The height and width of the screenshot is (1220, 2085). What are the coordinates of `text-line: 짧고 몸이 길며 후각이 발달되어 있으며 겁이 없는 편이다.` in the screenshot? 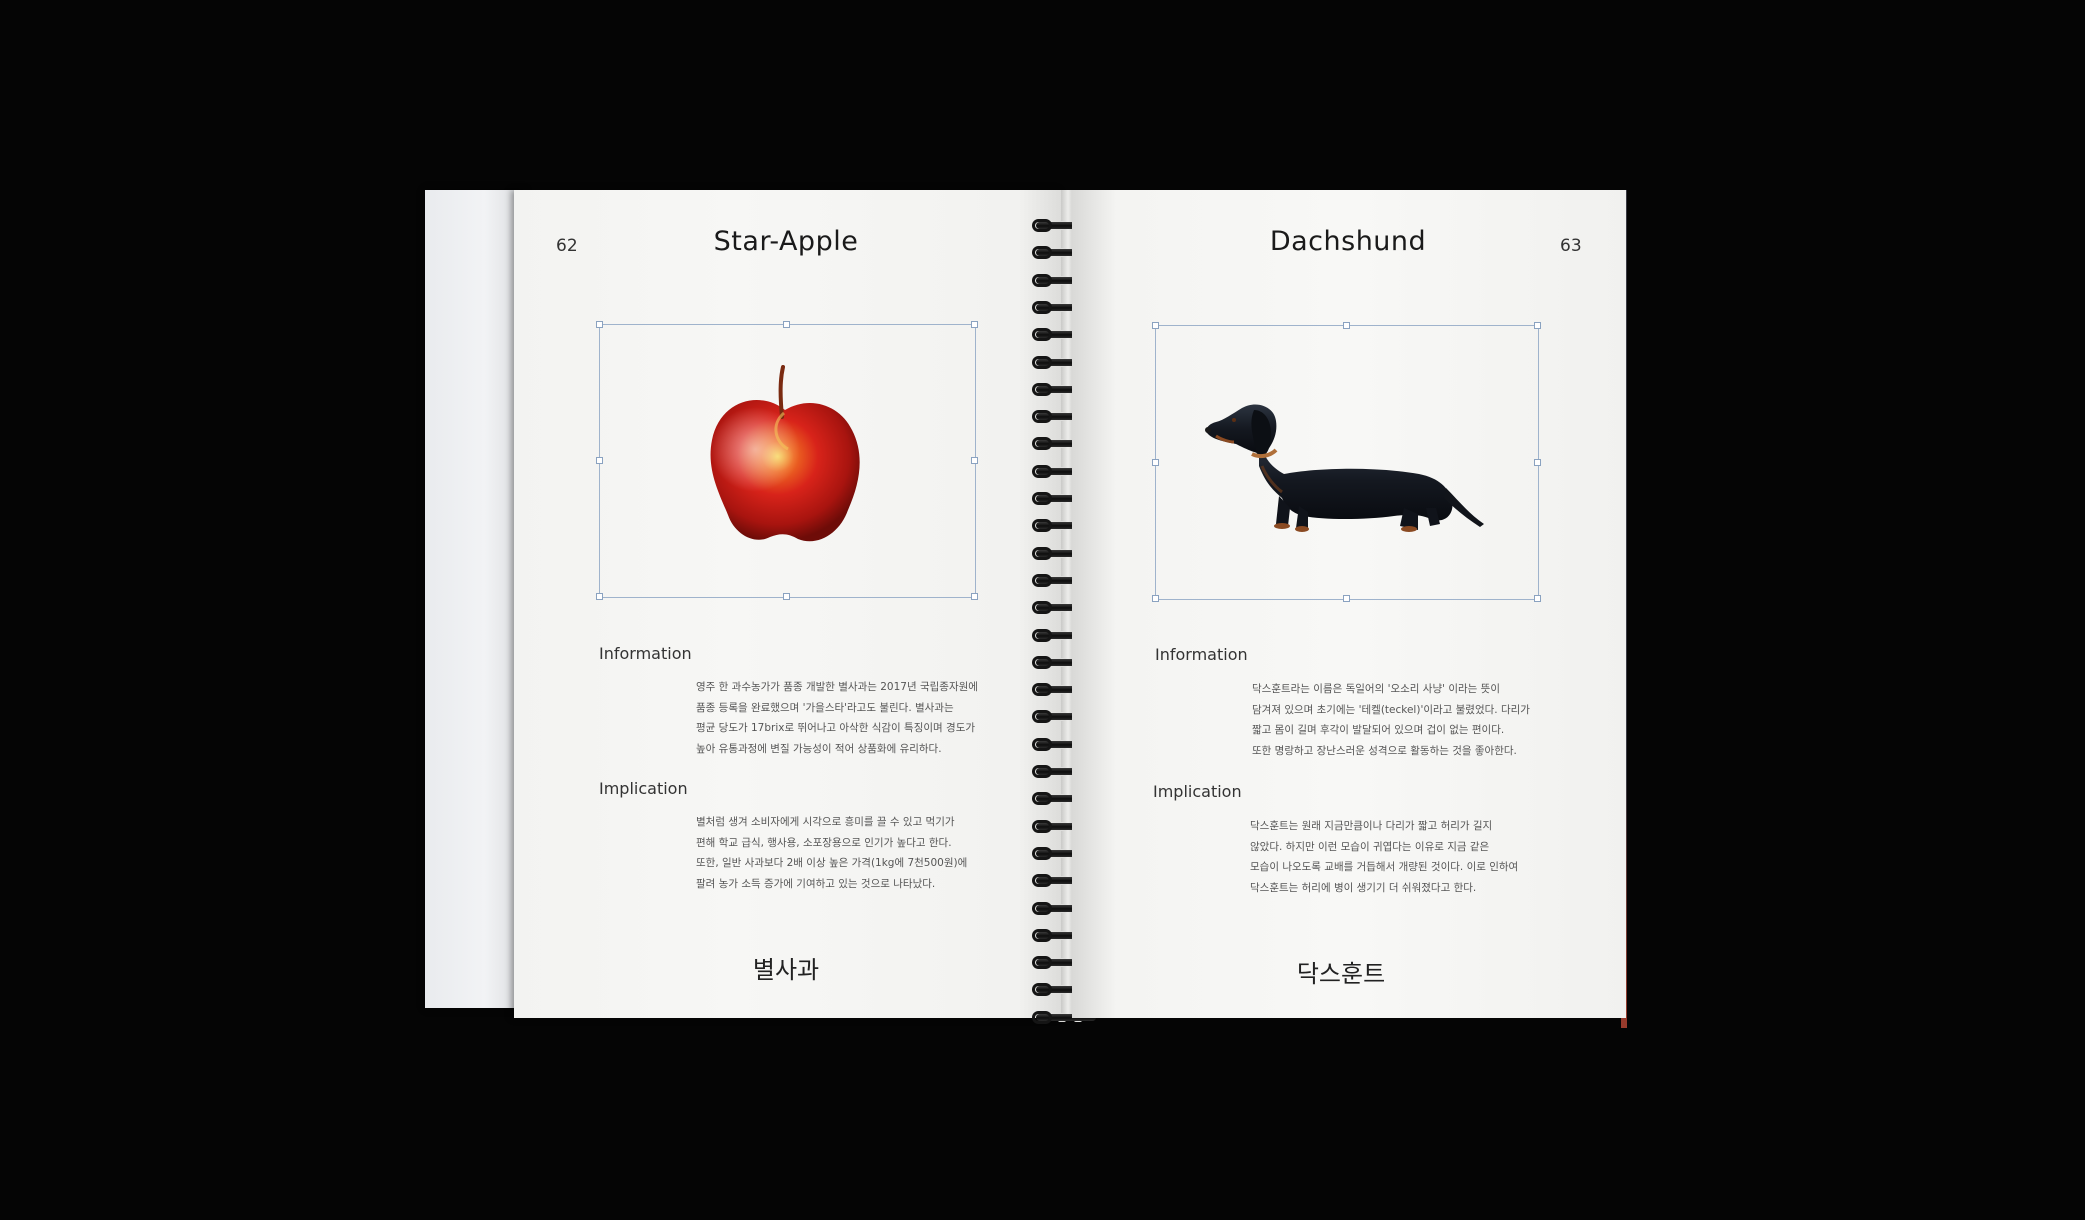 It's located at (1378, 730).